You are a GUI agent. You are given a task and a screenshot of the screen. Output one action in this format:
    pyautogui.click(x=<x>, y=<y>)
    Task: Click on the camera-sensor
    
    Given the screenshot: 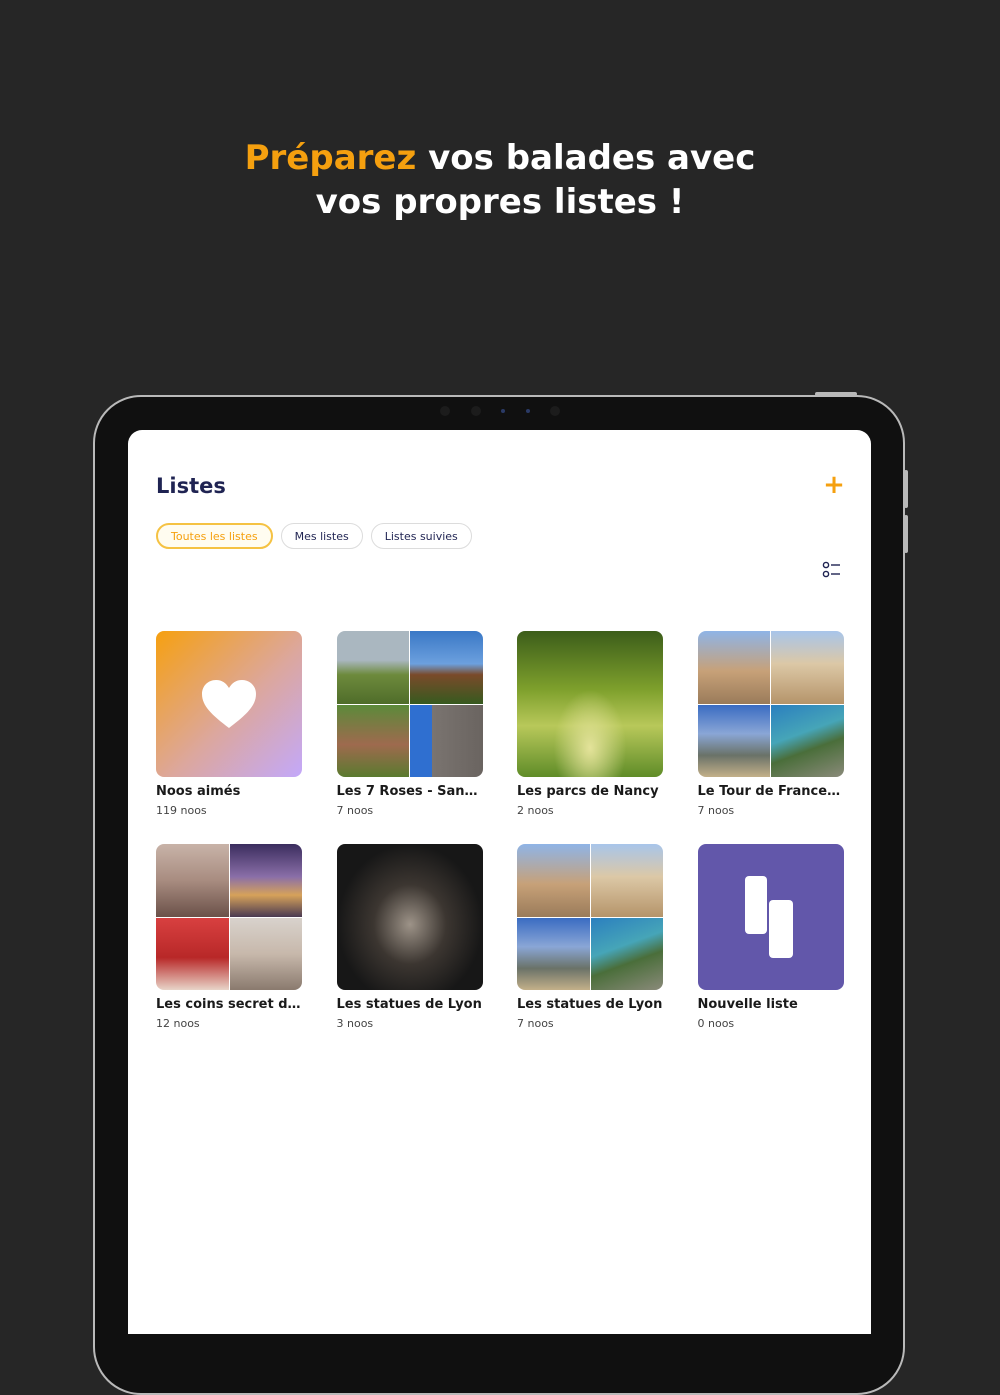 What is the action you would take?
    pyautogui.click(x=445, y=411)
    